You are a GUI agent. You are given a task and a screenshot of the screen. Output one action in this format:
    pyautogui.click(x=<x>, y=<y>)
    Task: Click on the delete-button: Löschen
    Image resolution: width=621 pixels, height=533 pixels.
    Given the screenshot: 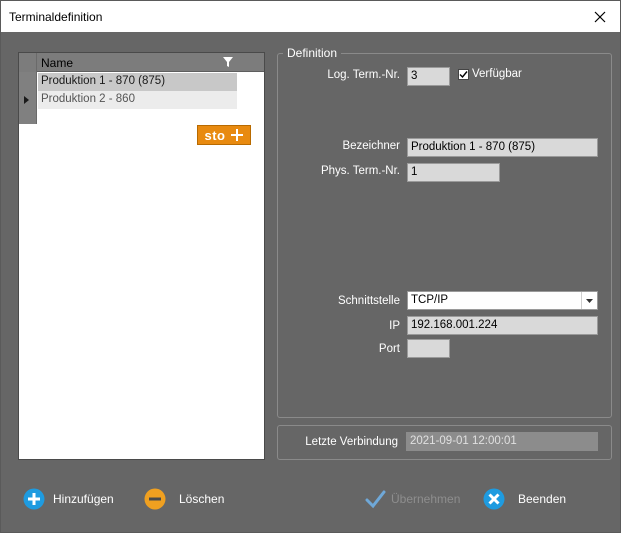 What is the action you would take?
    pyautogui.click(x=184, y=499)
    